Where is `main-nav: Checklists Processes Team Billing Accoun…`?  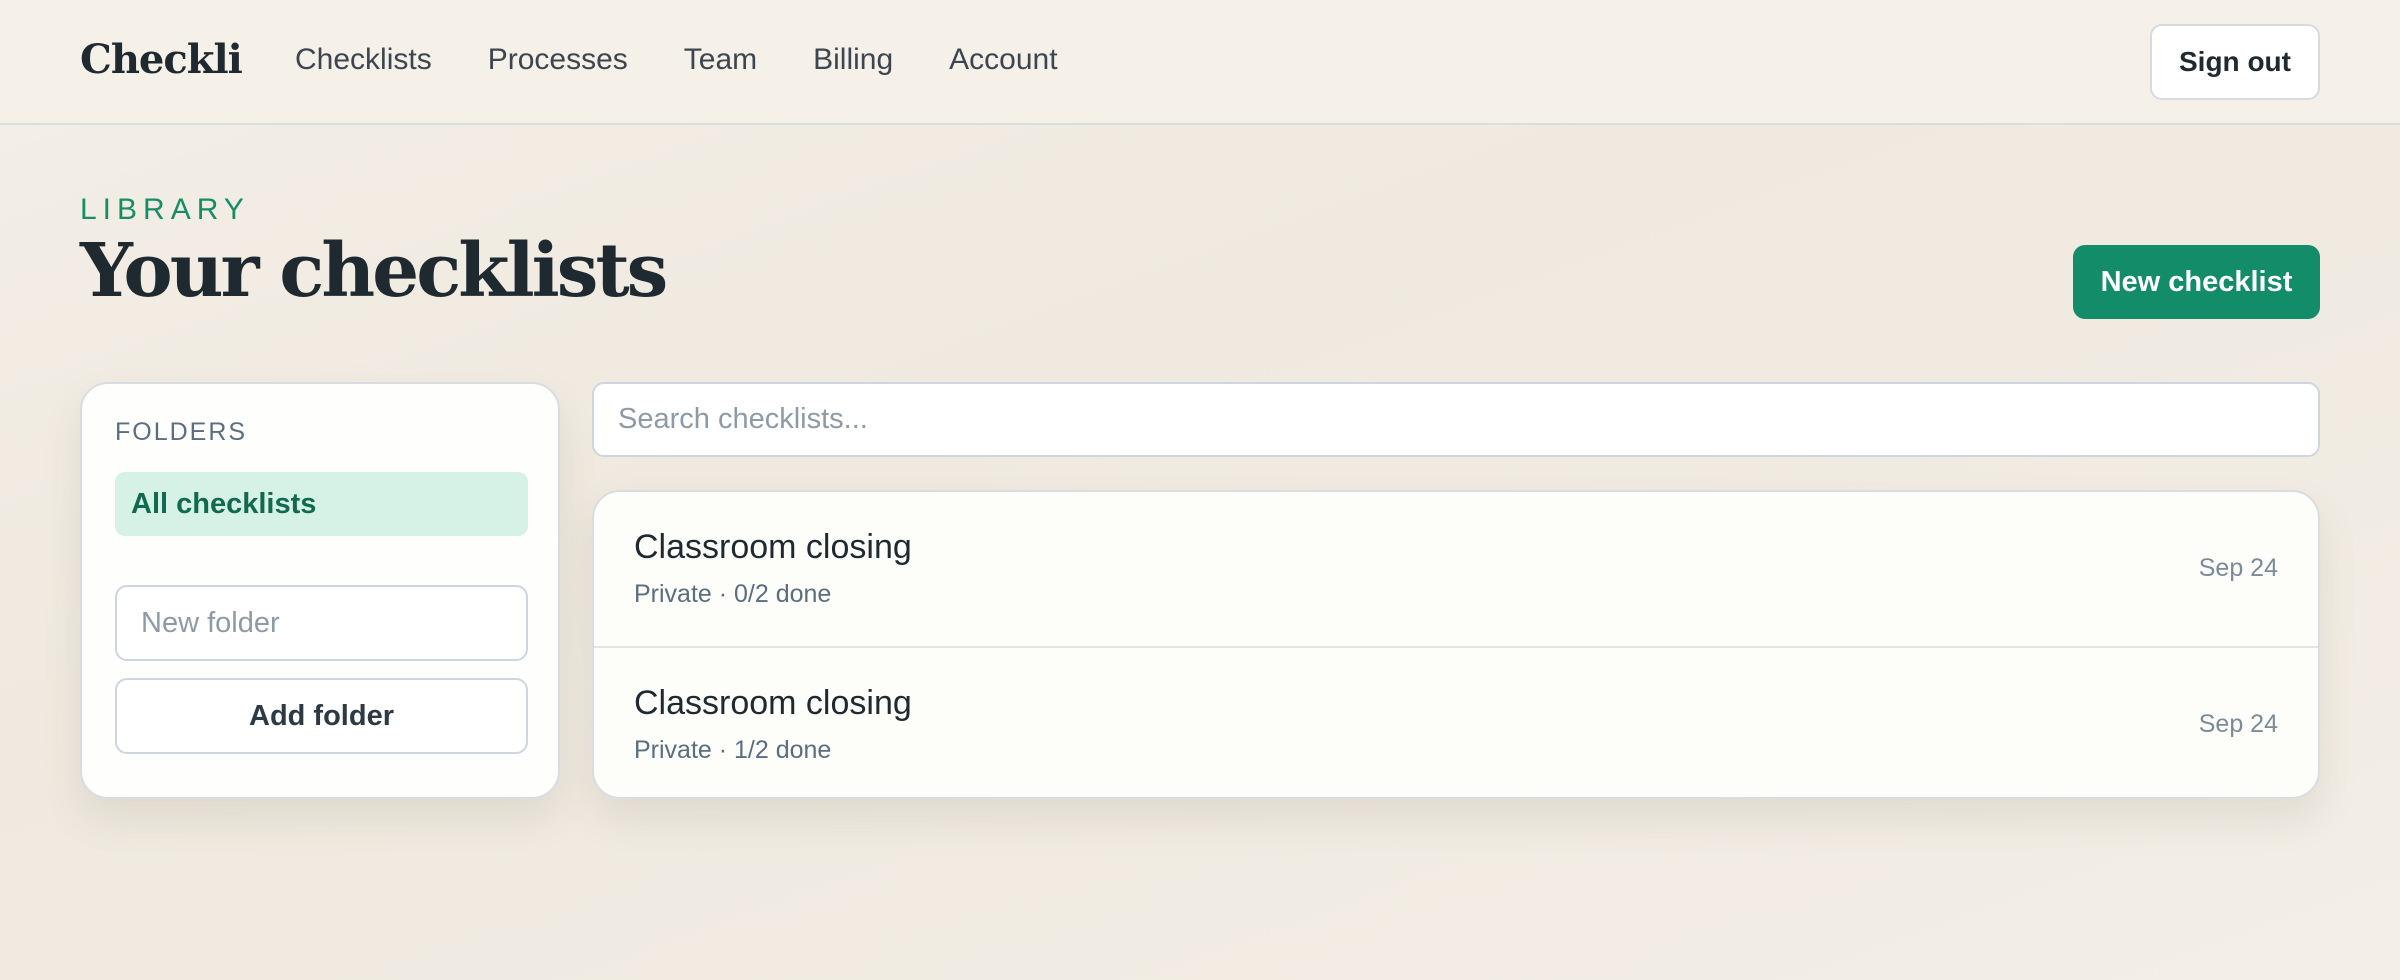
main-nav: Checklists Processes Team Billing Accoun… is located at coordinates (676, 60).